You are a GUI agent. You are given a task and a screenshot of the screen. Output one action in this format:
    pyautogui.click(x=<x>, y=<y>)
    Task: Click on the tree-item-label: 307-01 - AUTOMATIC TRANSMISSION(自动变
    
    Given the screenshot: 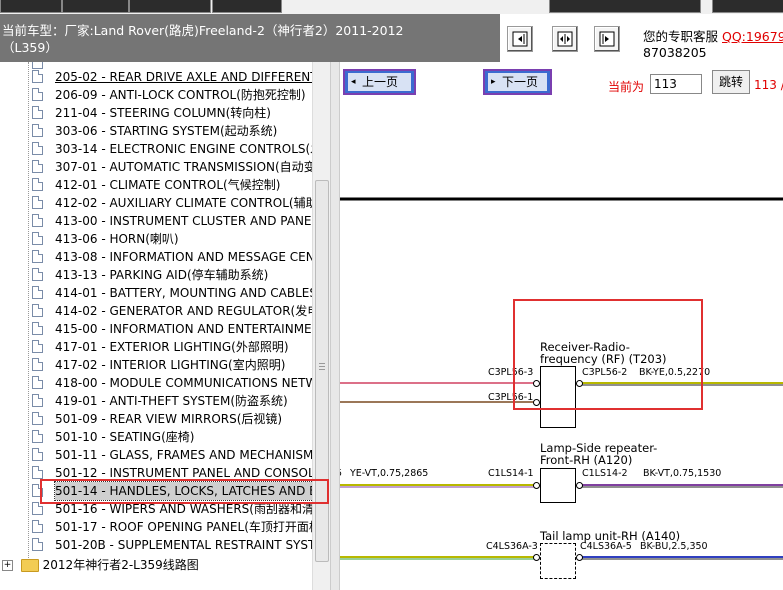 What is the action you would take?
    pyautogui.click(x=185, y=167)
    